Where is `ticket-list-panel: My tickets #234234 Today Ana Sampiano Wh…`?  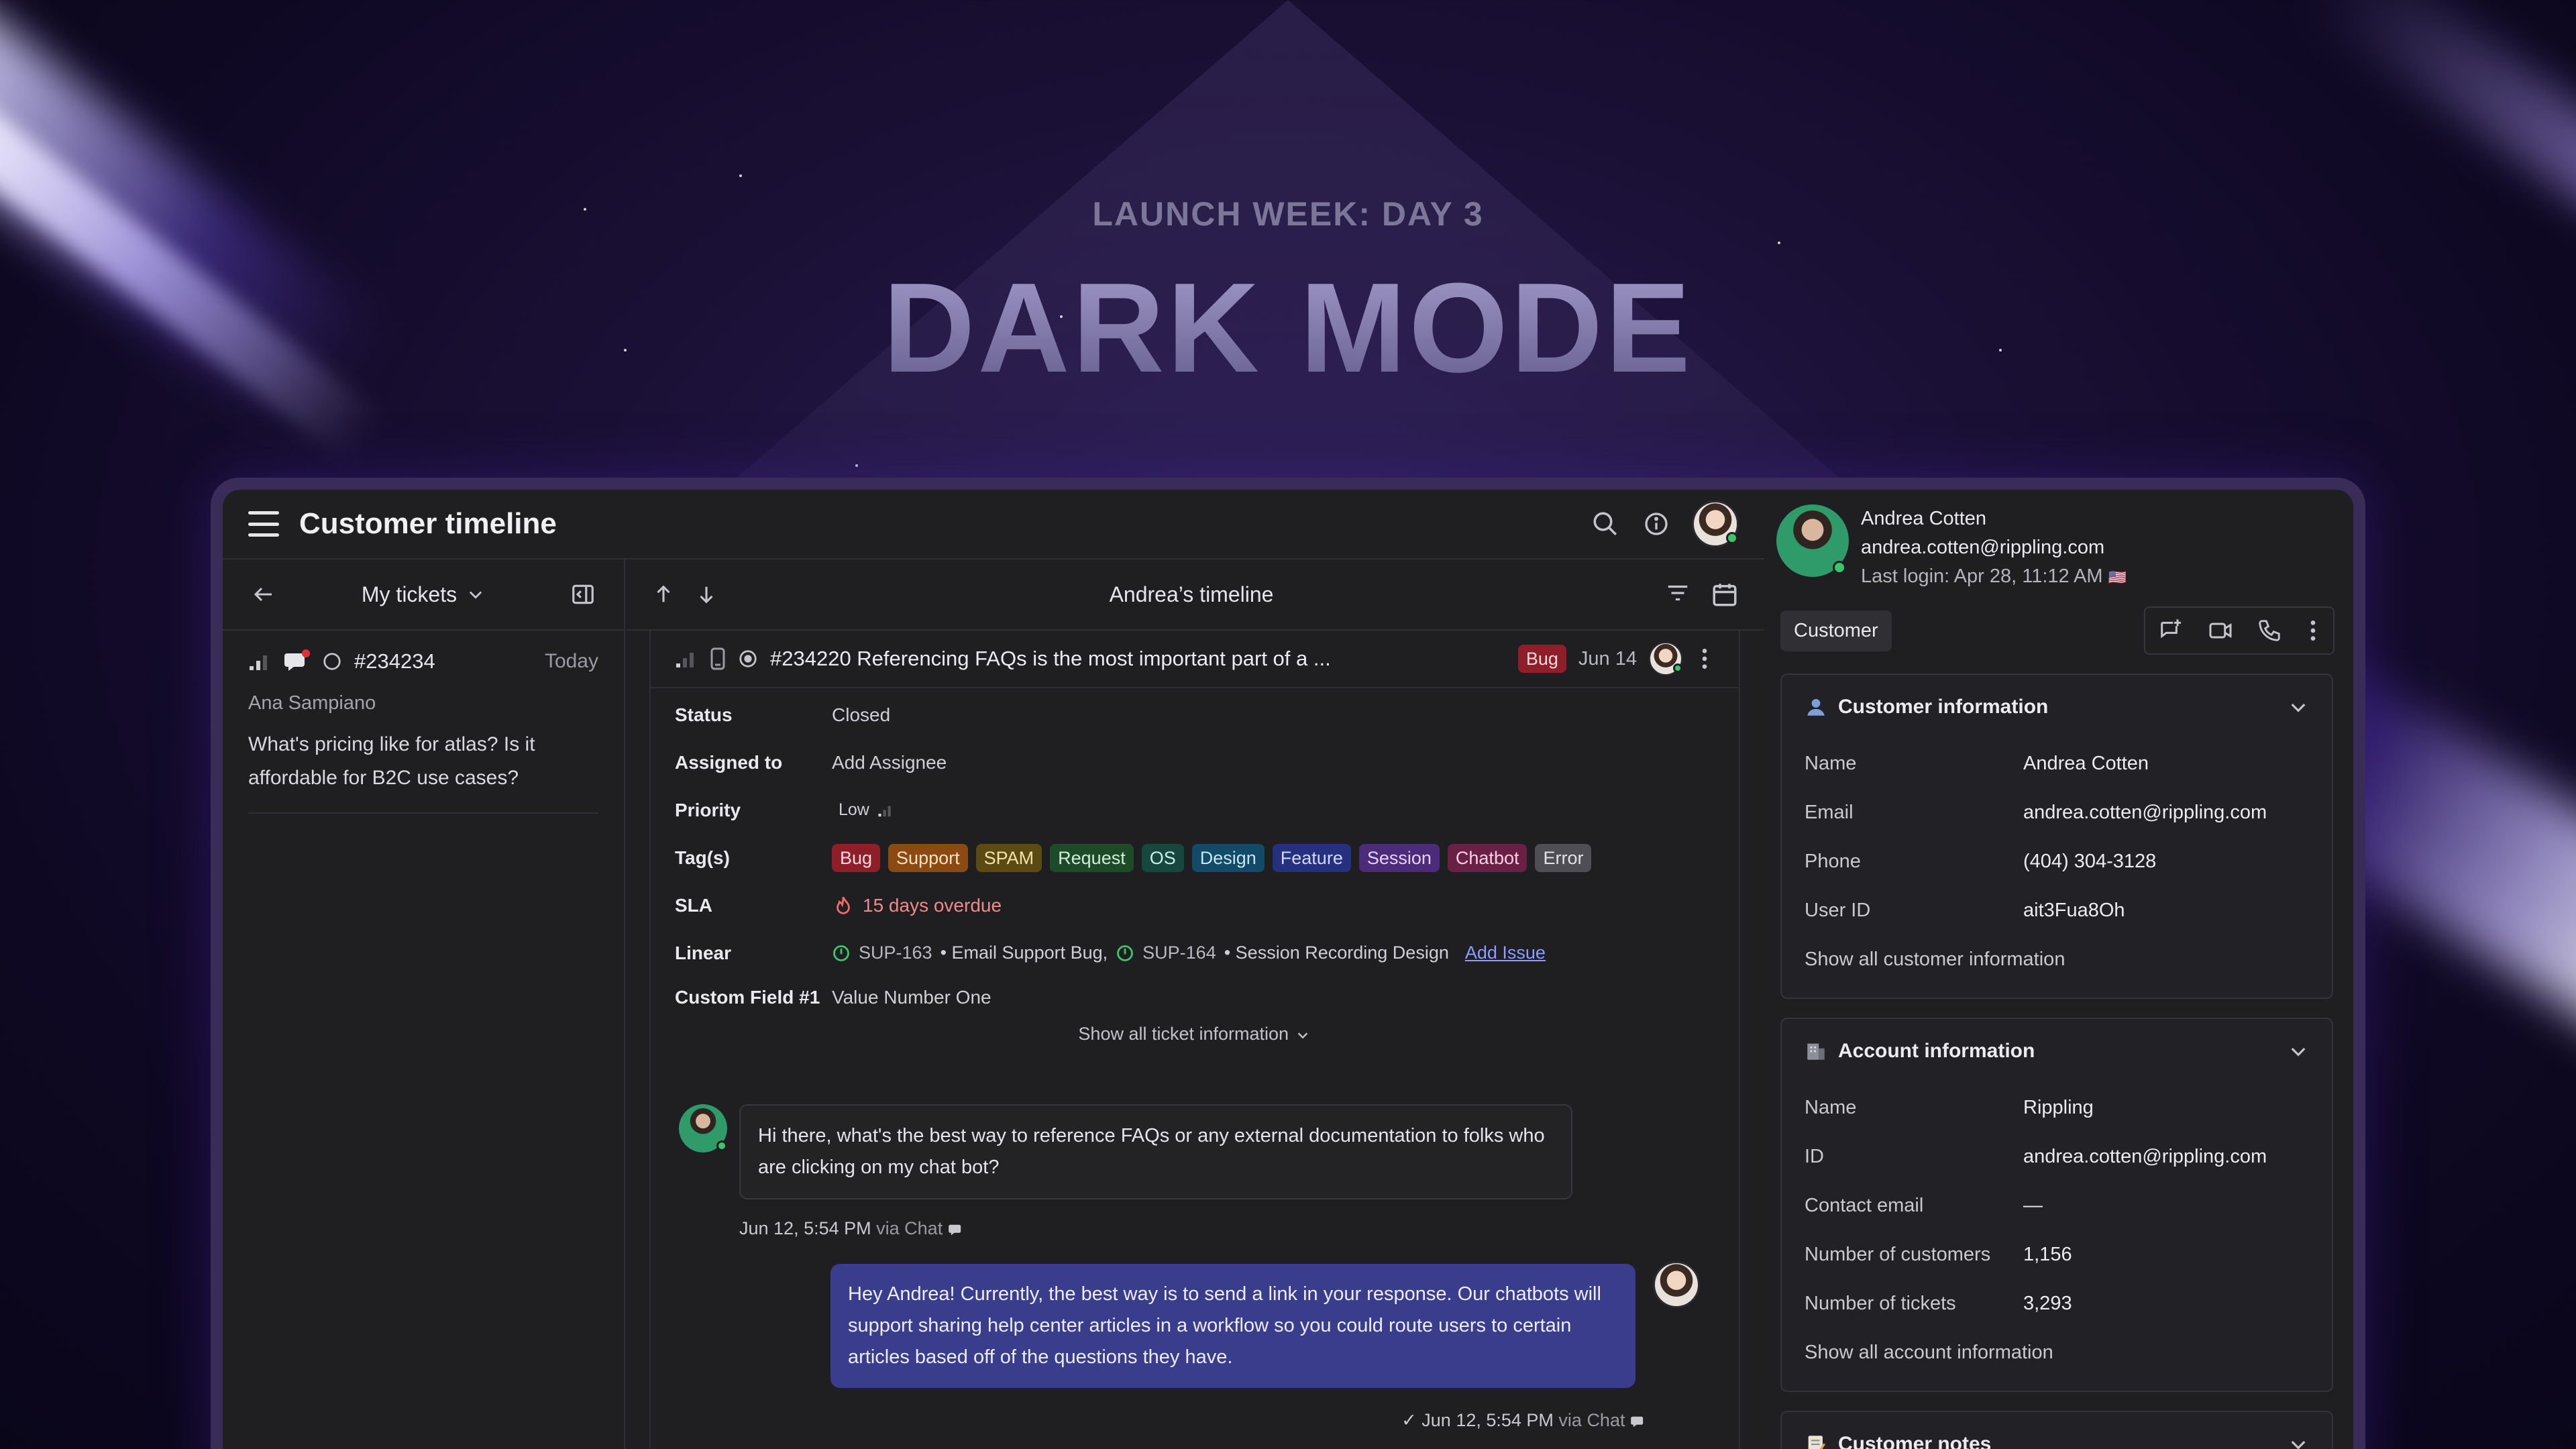 ticket-list-panel: My tickets #234234 Today Ana Sampiano Wh… is located at coordinates (424, 1004).